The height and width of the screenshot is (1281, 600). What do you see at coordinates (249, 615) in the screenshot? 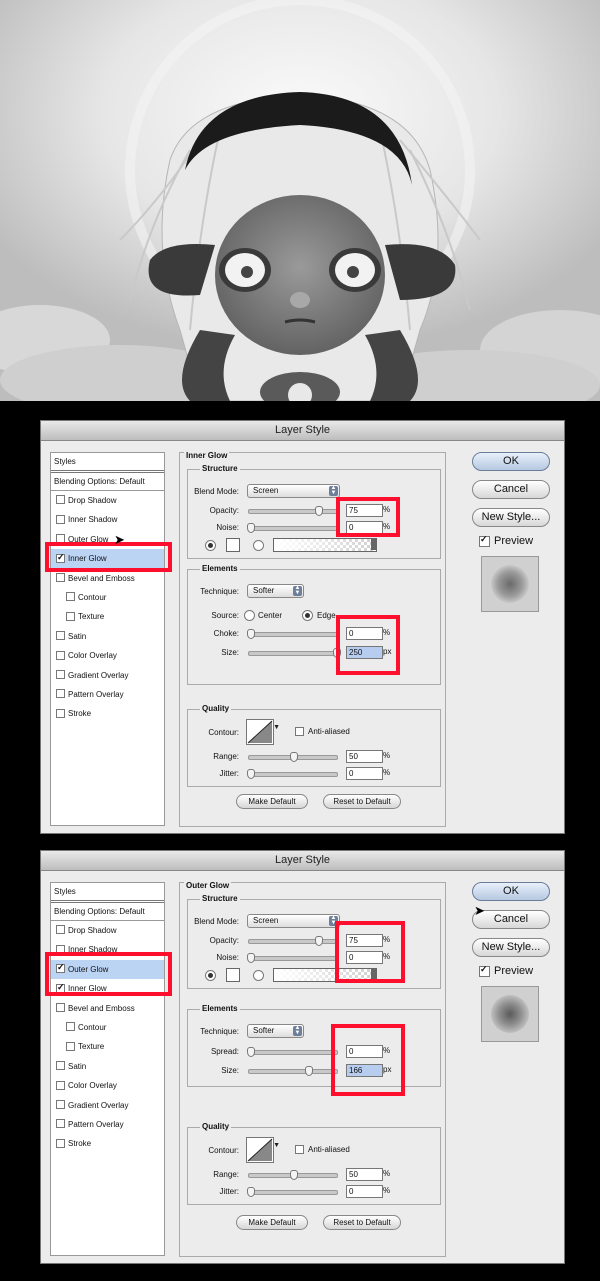
I see `source-center-radio` at bounding box center [249, 615].